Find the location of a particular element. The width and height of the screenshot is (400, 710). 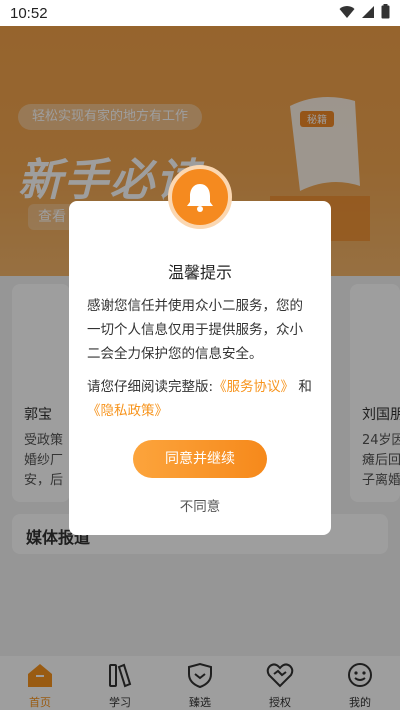

bottom-nav: 首页 学习 臻选 授权 我的 is located at coordinates (200, 683).